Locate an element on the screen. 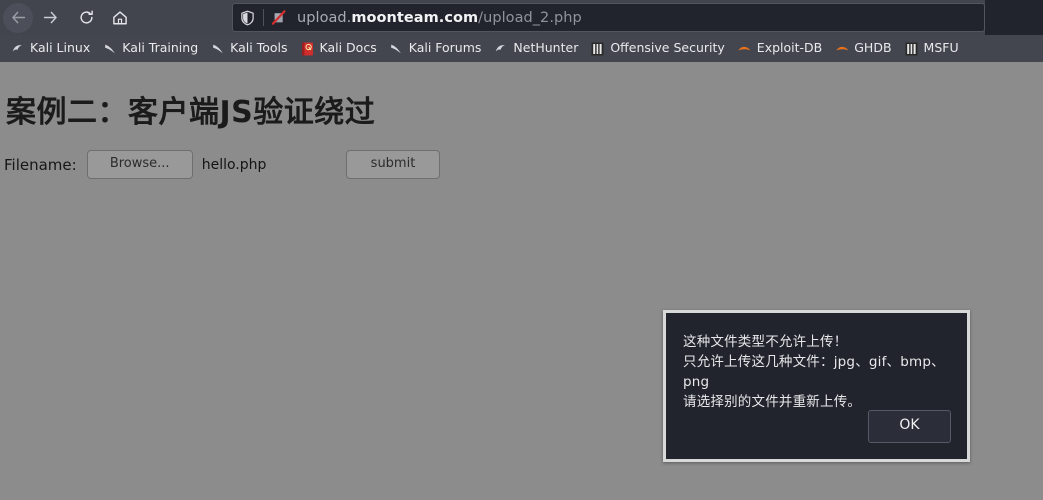 The width and height of the screenshot is (1043, 500). tracking-protection-off-icon is located at coordinates (279, 17).